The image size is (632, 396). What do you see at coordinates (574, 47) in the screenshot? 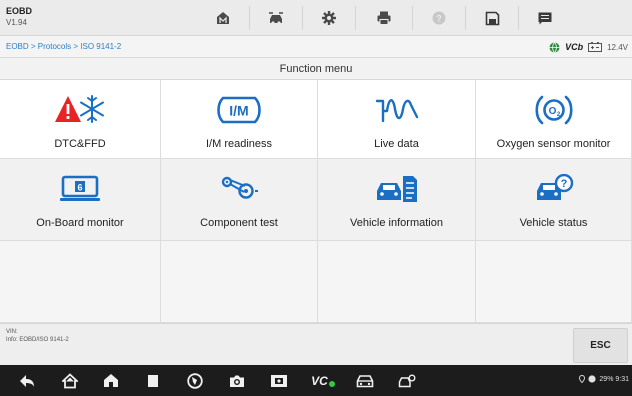
I see `vci-status-label: VCb` at bounding box center [574, 47].